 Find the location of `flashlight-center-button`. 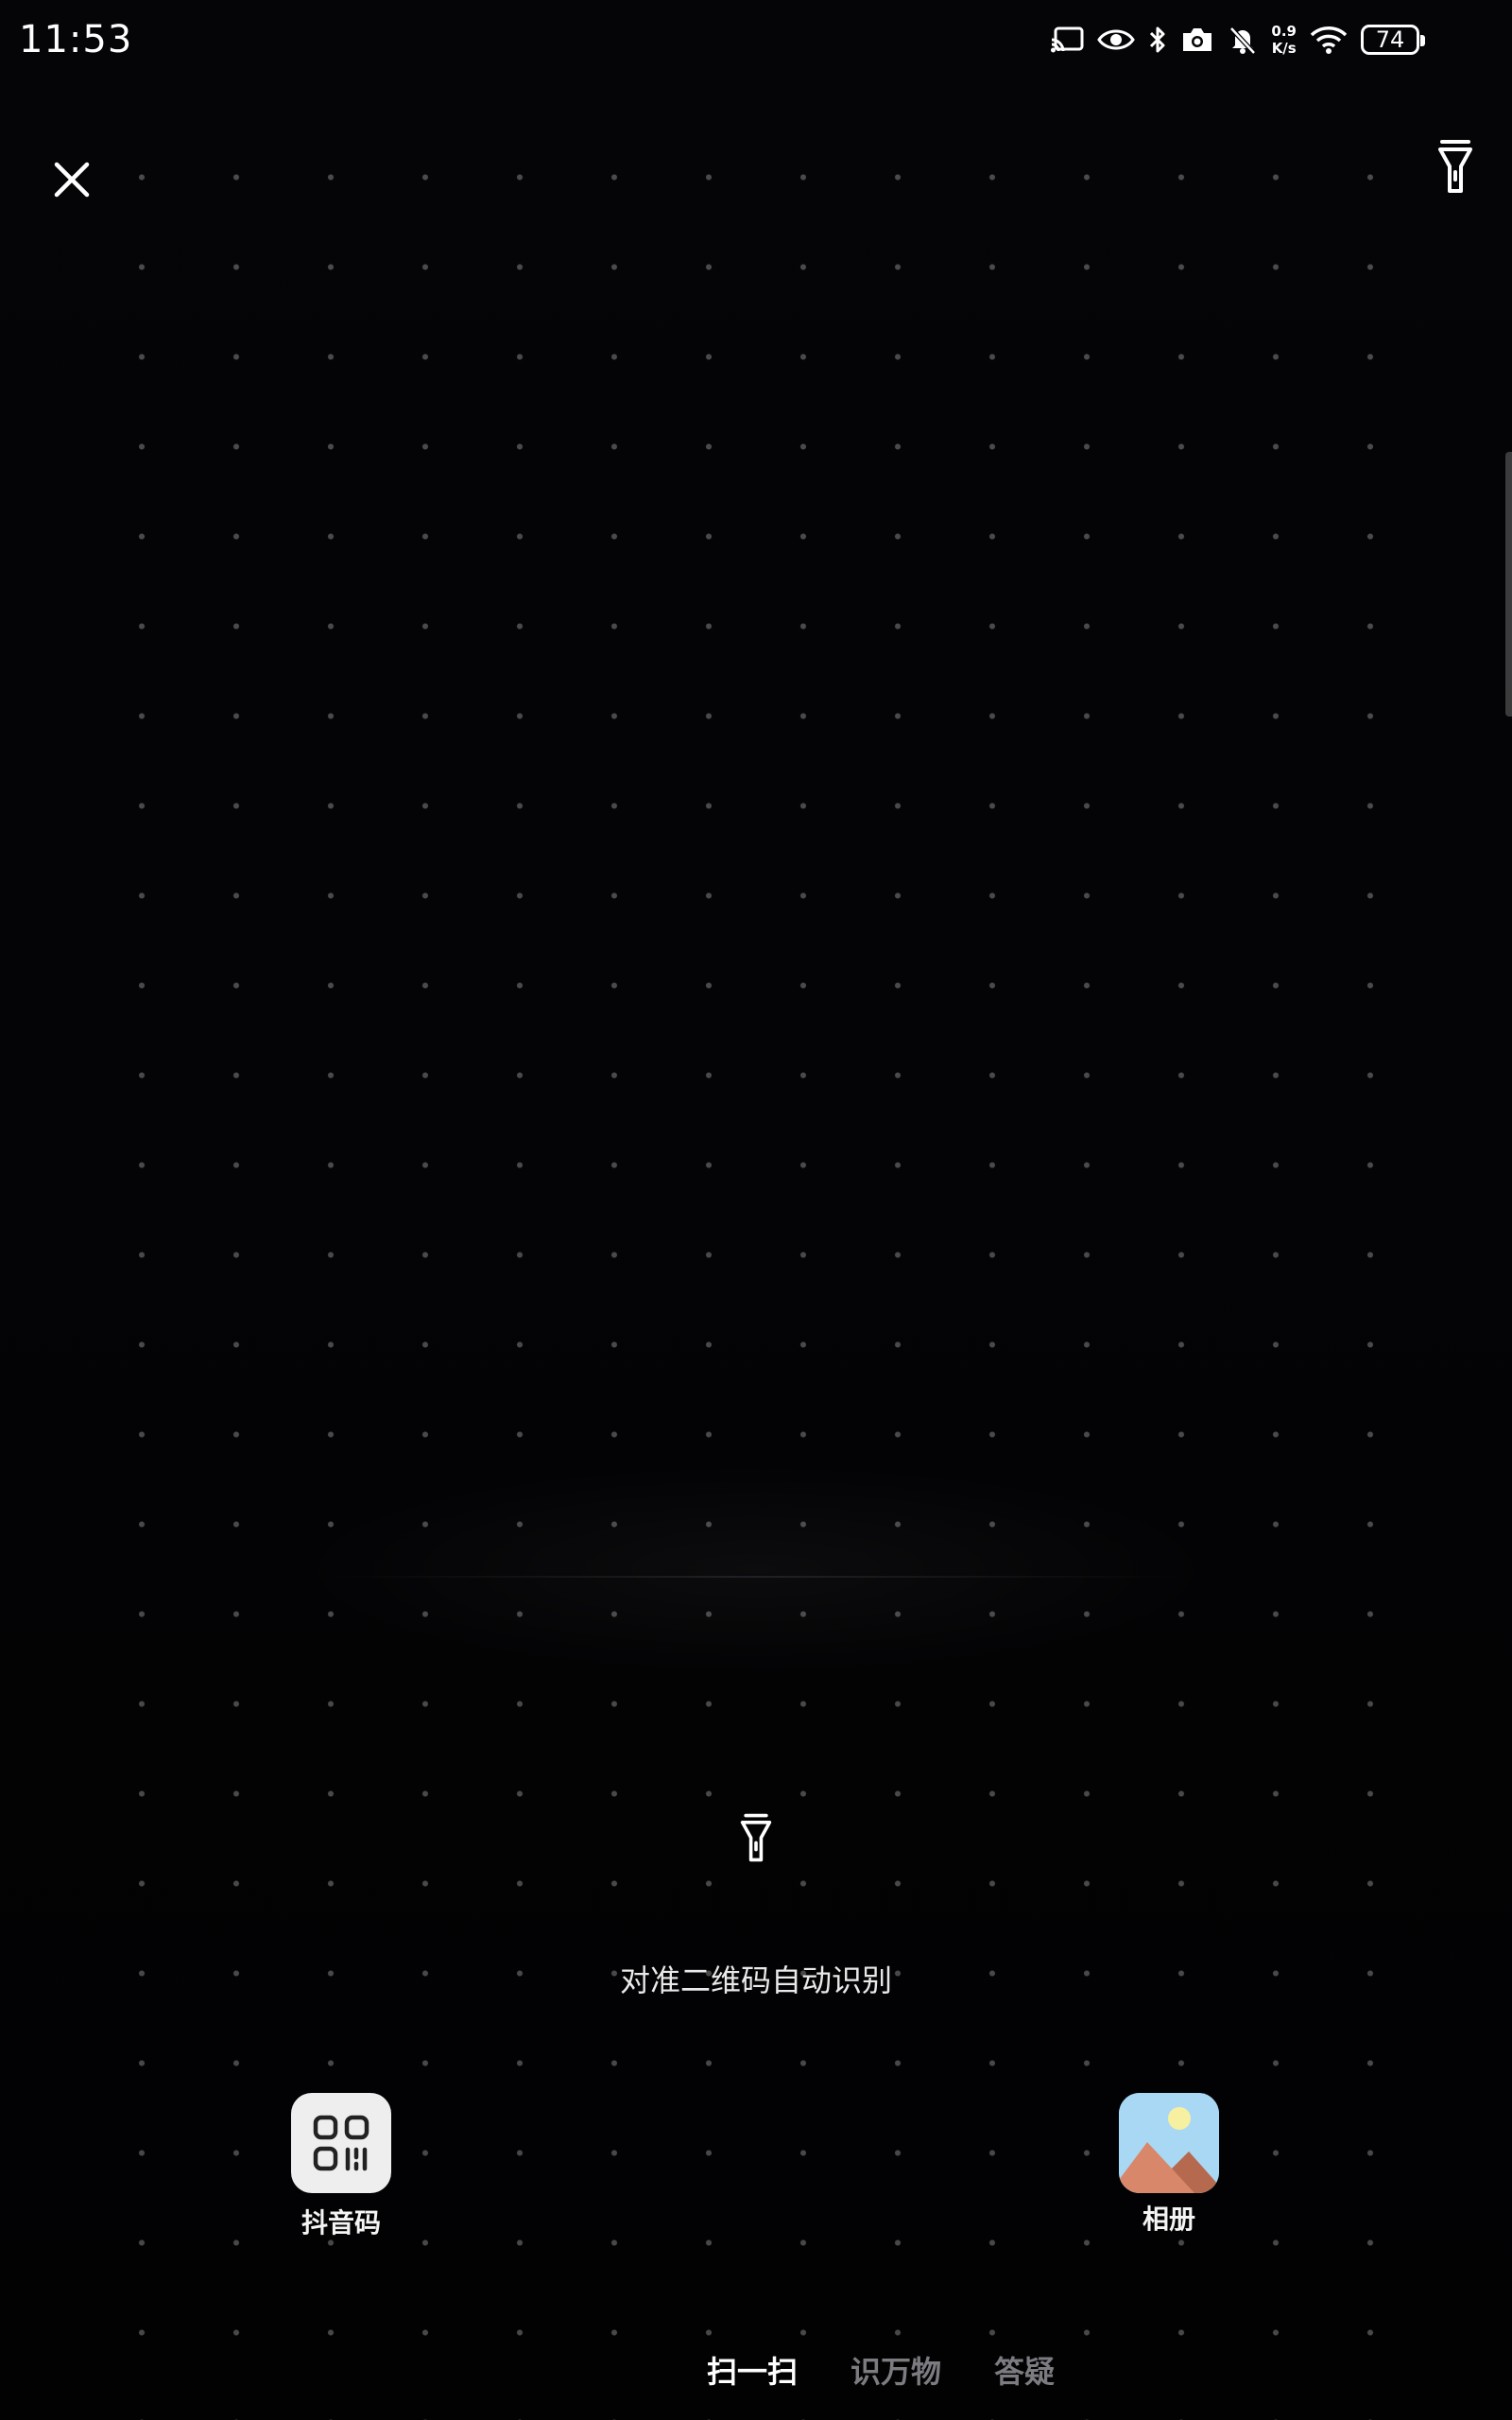

flashlight-center-button is located at coordinates (756, 1838).